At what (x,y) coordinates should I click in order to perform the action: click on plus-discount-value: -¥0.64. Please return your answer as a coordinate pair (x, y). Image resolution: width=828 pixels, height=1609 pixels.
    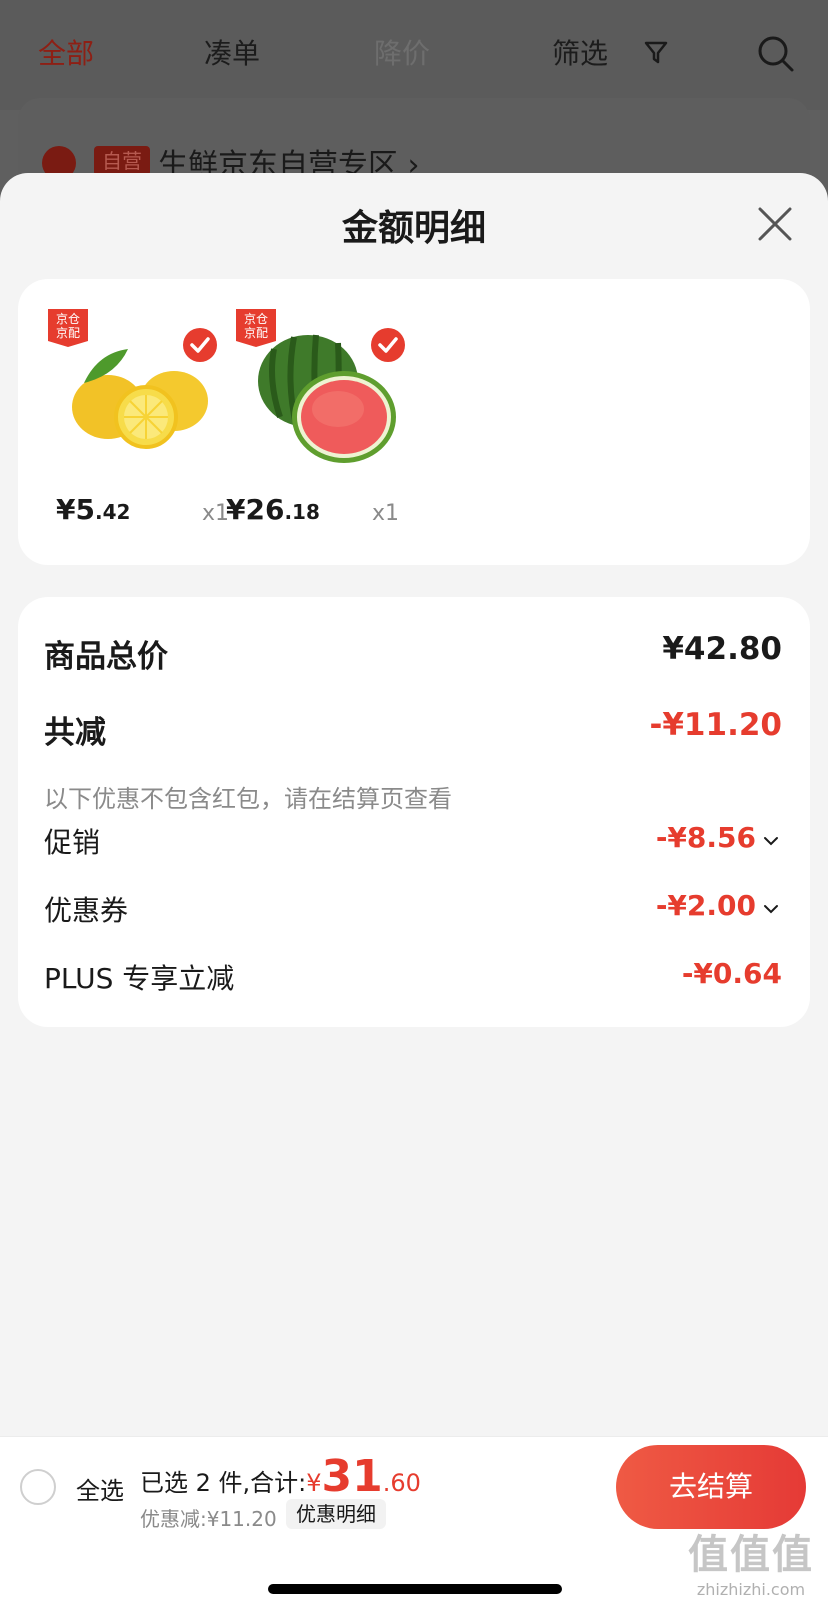
    Looking at the image, I should click on (731, 973).